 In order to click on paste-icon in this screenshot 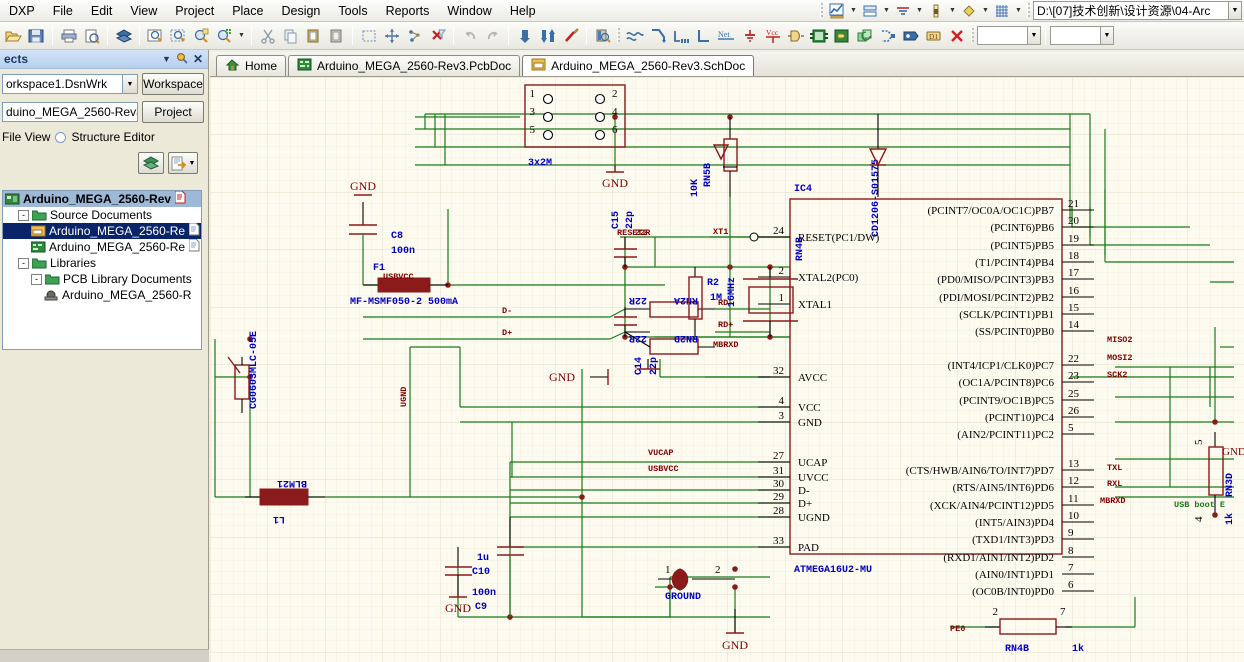, I will do `click(313, 35)`.